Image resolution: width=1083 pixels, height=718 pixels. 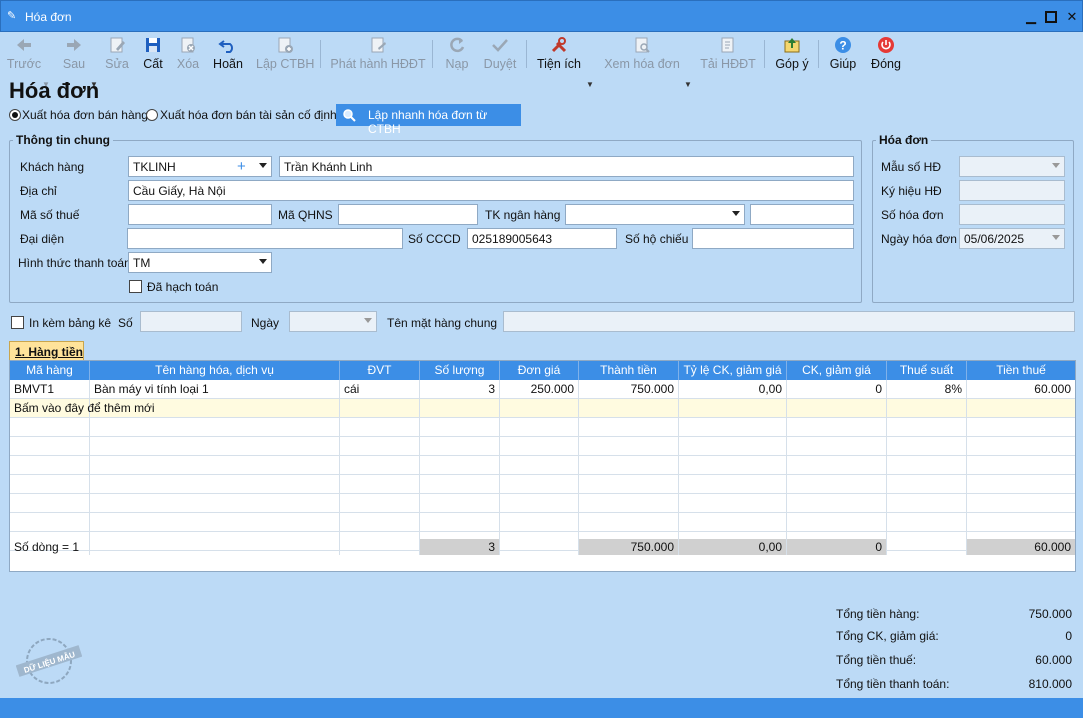 What do you see at coordinates (135, 286) in the screenshot?
I see `posted-checkbox` at bounding box center [135, 286].